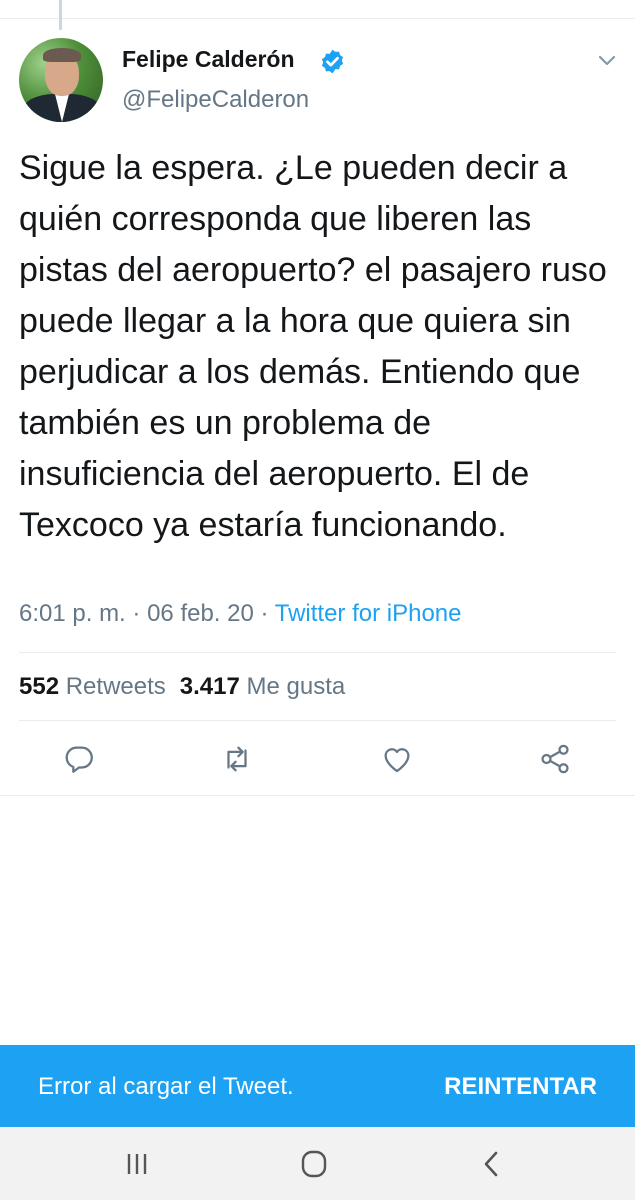 The width and height of the screenshot is (635, 1200). Describe the element at coordinates (607, 60) in the screenshot. I see `chevron-down-icon` at that location.